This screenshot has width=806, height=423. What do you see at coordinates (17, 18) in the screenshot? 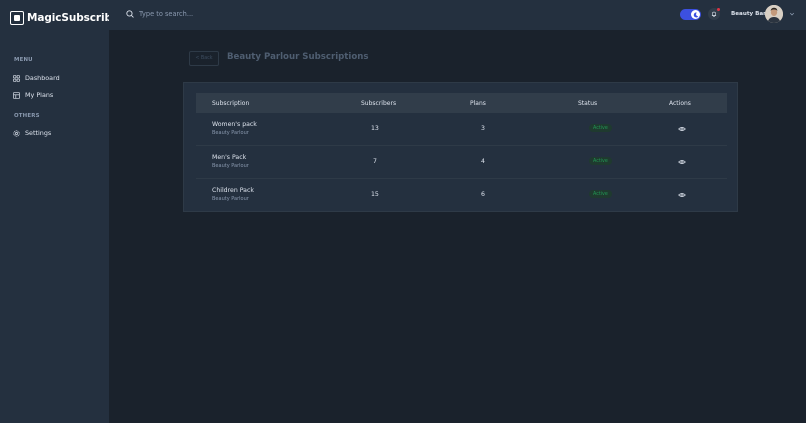
I see `logo-square-icon` at bounding box center [17, 18].